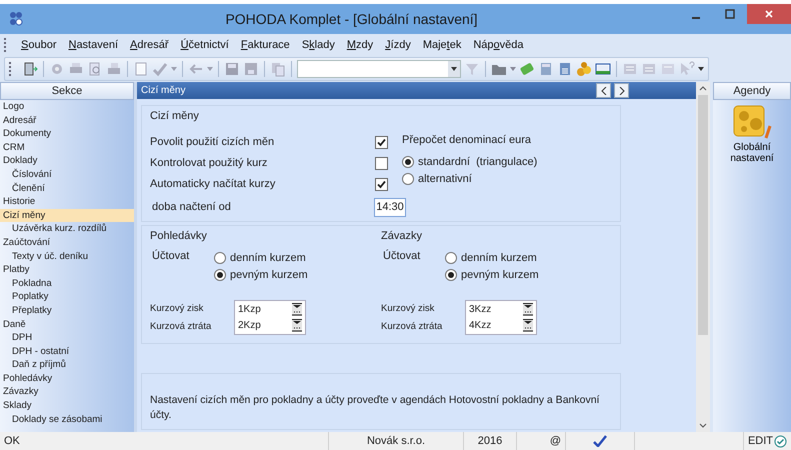 The image size is (791, 450). Describe the element at coordinates (149, 45) in the screenshot. I see `menu-item: Adresář` at that location.